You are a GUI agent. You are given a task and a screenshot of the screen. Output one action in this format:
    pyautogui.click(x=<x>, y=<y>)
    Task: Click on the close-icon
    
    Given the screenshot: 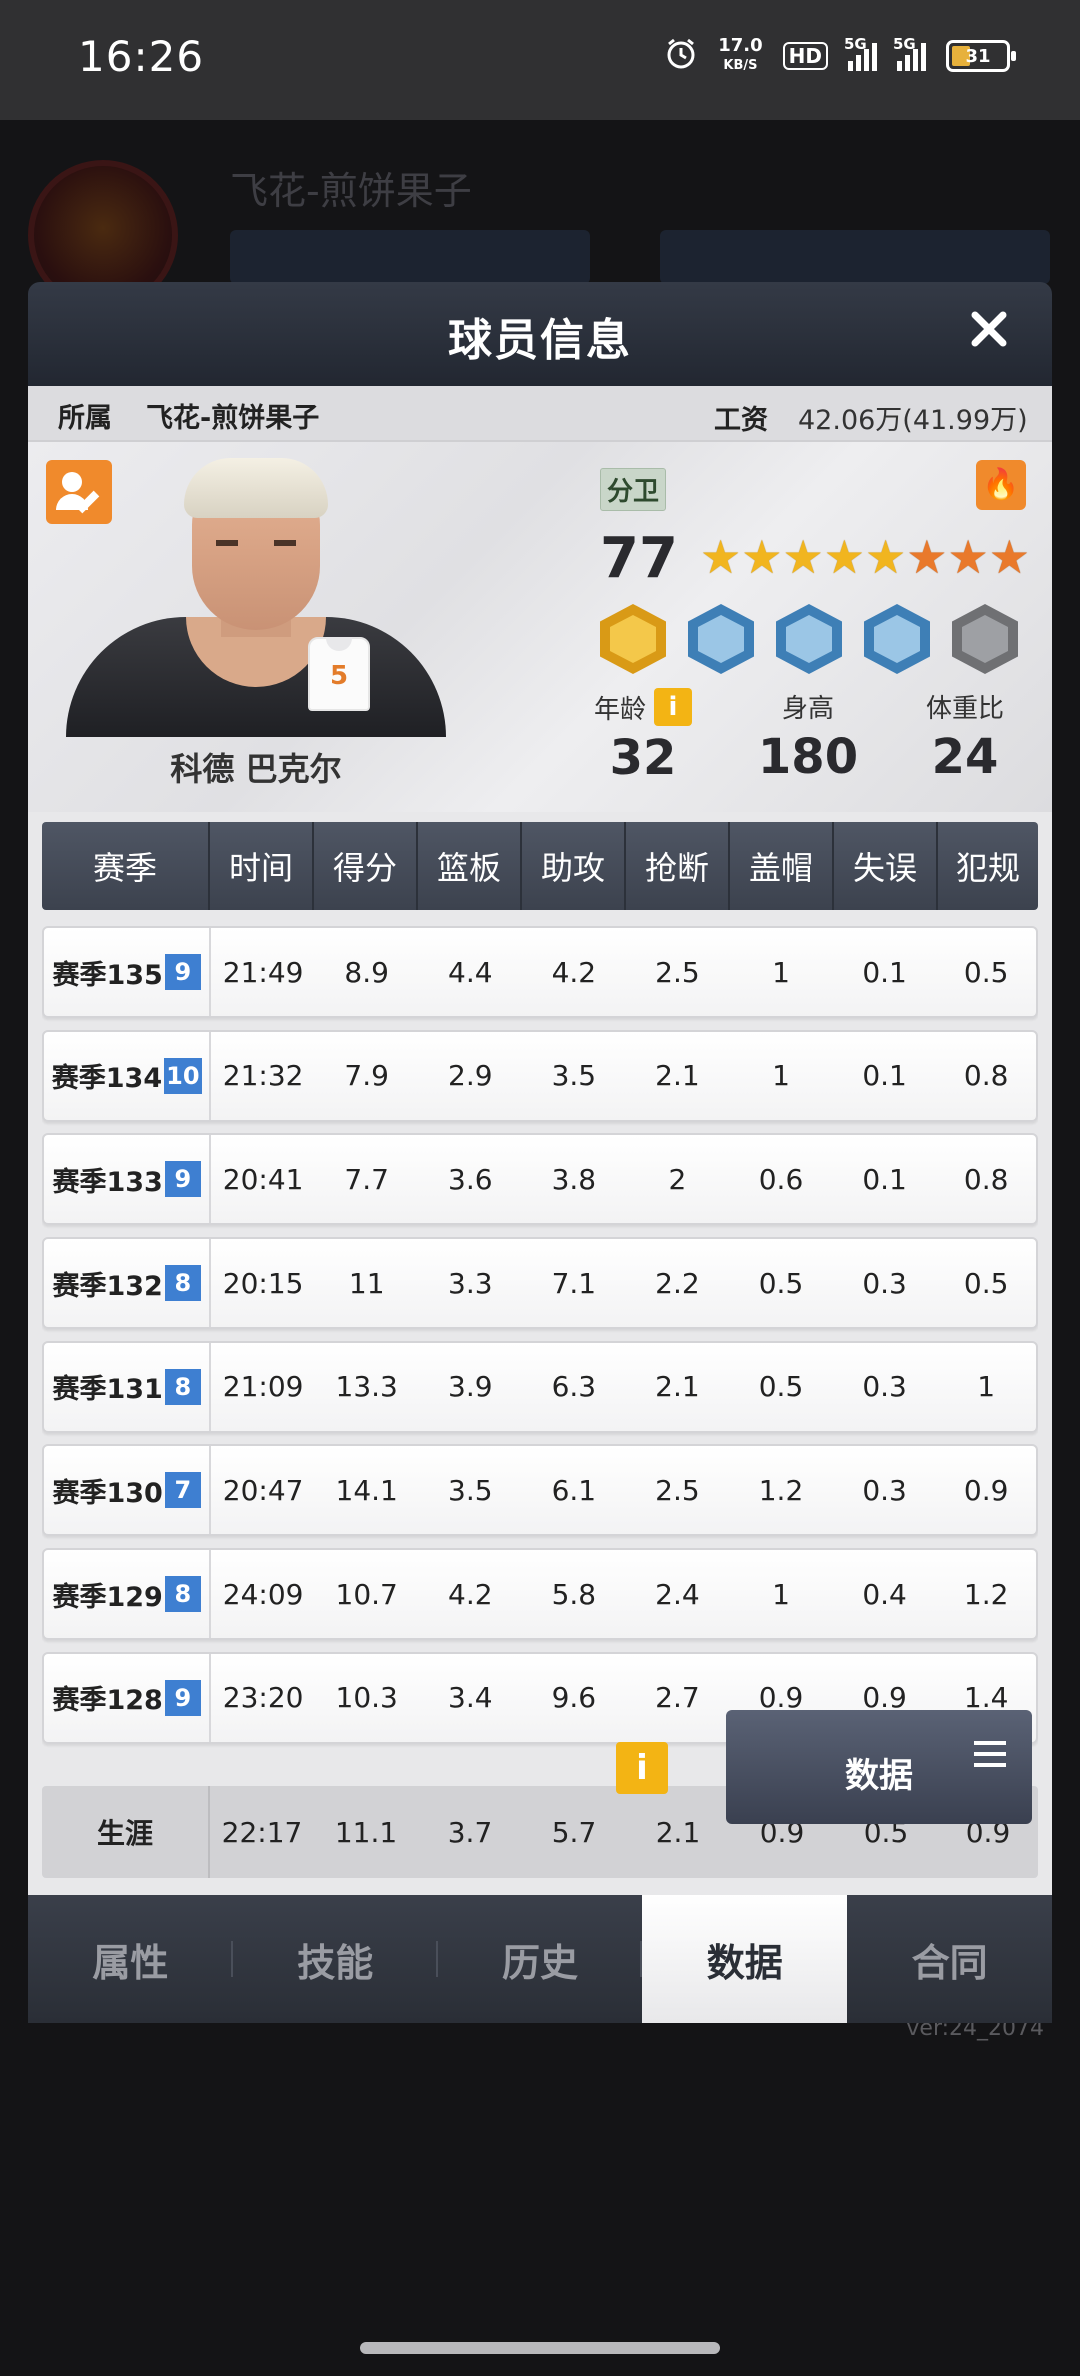 What is the action you would take?
    pyautogui.click(x=989, y=329)
    